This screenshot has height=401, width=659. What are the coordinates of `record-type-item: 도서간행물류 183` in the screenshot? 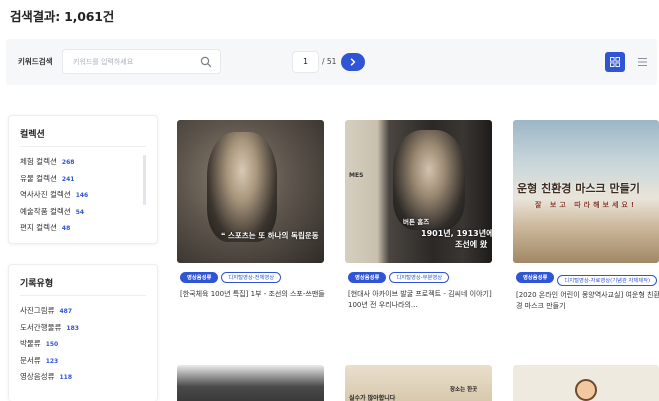 It's located at (49, 330).